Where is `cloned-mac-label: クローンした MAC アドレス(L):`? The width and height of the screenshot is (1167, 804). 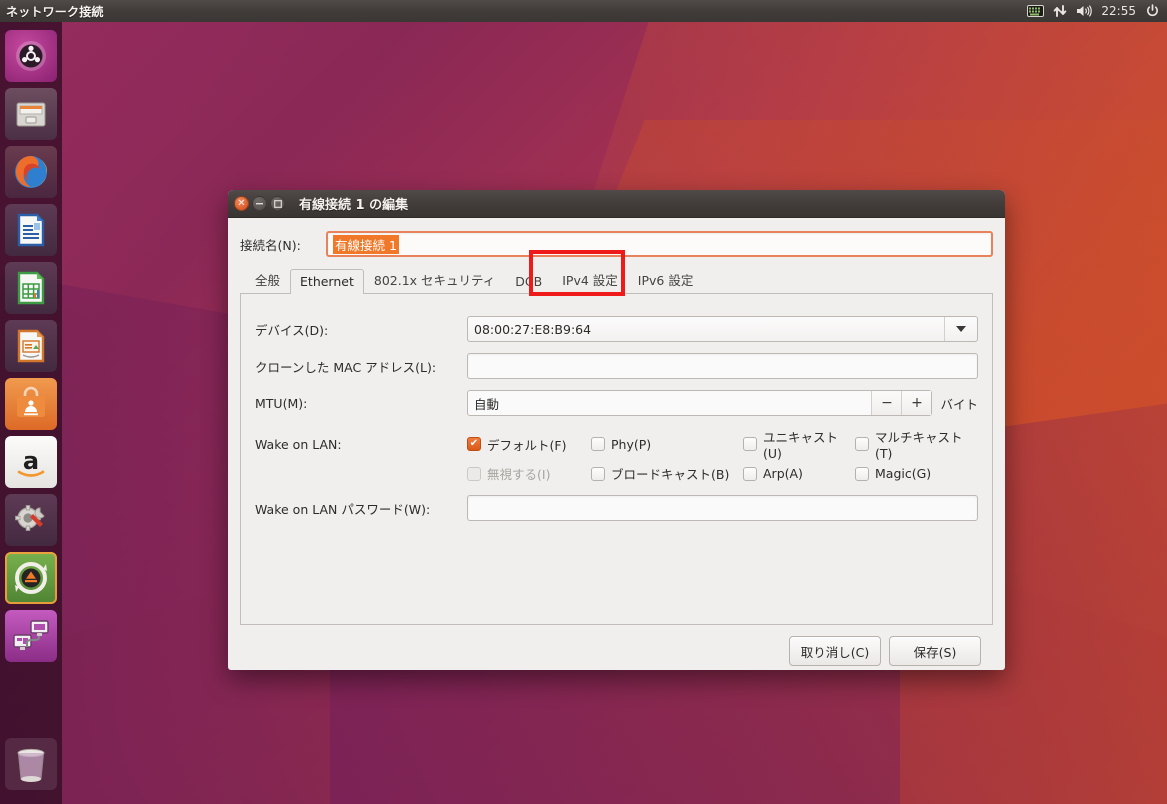 cloned-mac-label: クローンした MAC アドレス(L): is located at coordinates (346, 367).